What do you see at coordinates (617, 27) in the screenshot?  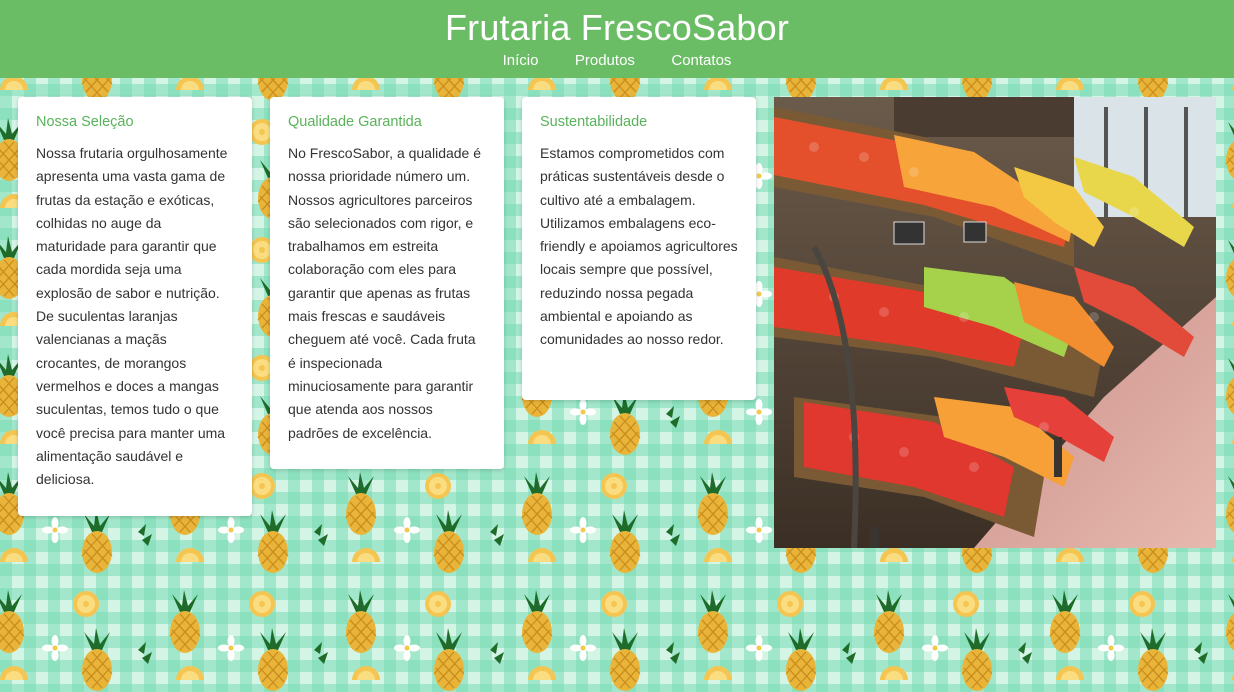 I see `site-title: Frutaria FrescoSabor` at bounding box center [617, 27].